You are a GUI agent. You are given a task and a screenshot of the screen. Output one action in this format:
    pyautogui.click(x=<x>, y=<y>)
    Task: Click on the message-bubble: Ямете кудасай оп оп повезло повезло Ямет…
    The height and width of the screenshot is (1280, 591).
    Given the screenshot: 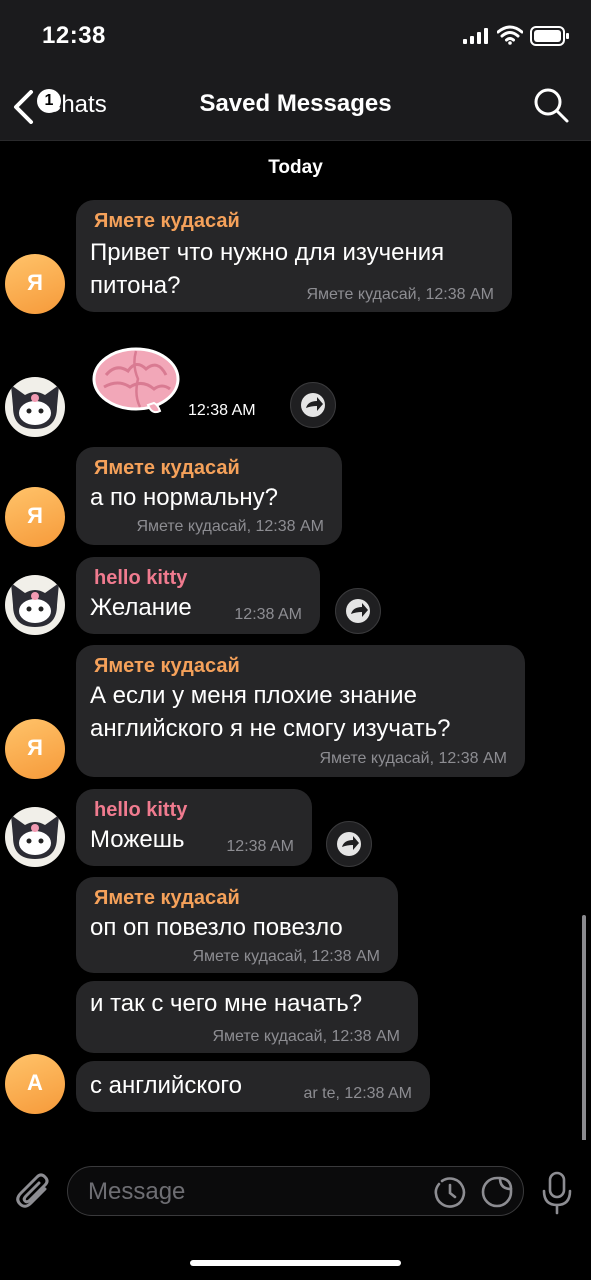 What is the action you would take?
    pyautogui.click(x=237, y=925)
    